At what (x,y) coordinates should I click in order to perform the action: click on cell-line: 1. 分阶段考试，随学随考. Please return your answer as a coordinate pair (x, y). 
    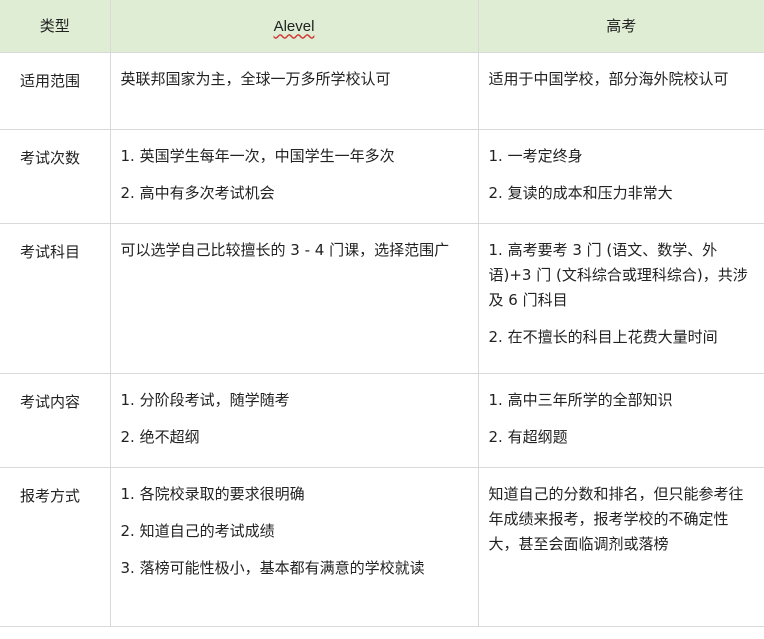
    Looking at the image, I should click on (205, 400).